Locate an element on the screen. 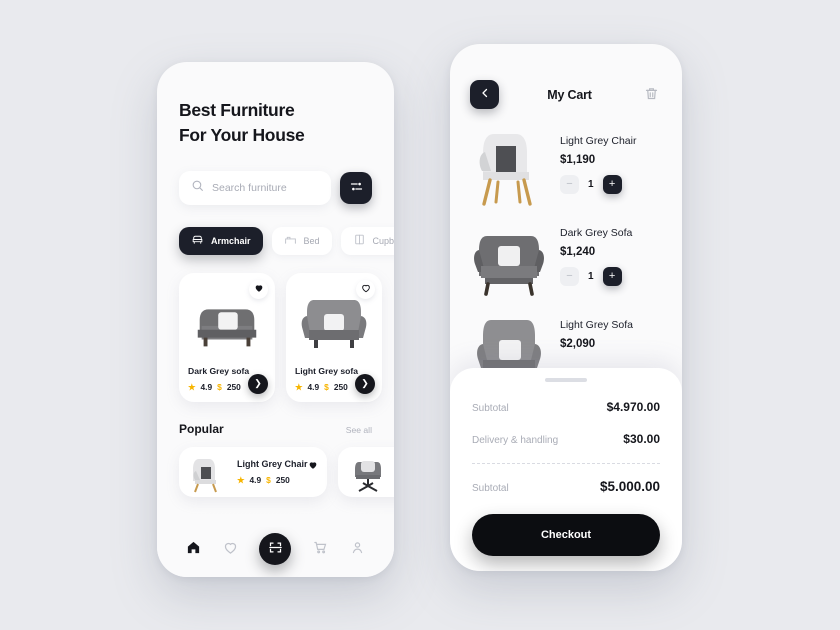 Image resolution: width=840 pixels, height=630 pixels. summary-row-subtotal: Subtotal $4.970.00 is located at coordinates (566, 407).